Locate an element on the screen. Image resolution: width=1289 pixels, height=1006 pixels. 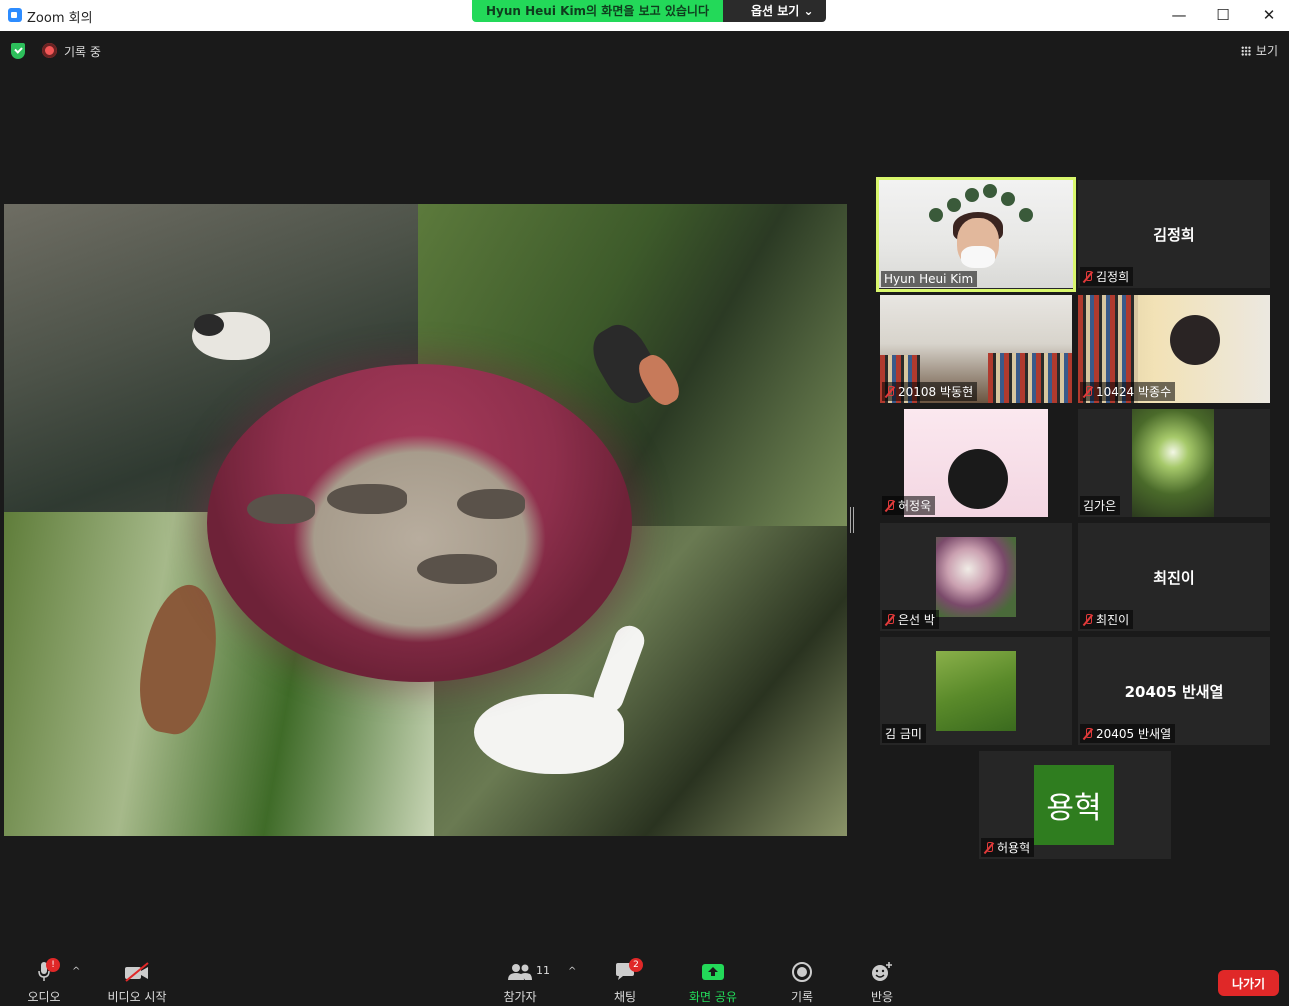
maximize-button: ☐ is located at coordinates (1223, 15).